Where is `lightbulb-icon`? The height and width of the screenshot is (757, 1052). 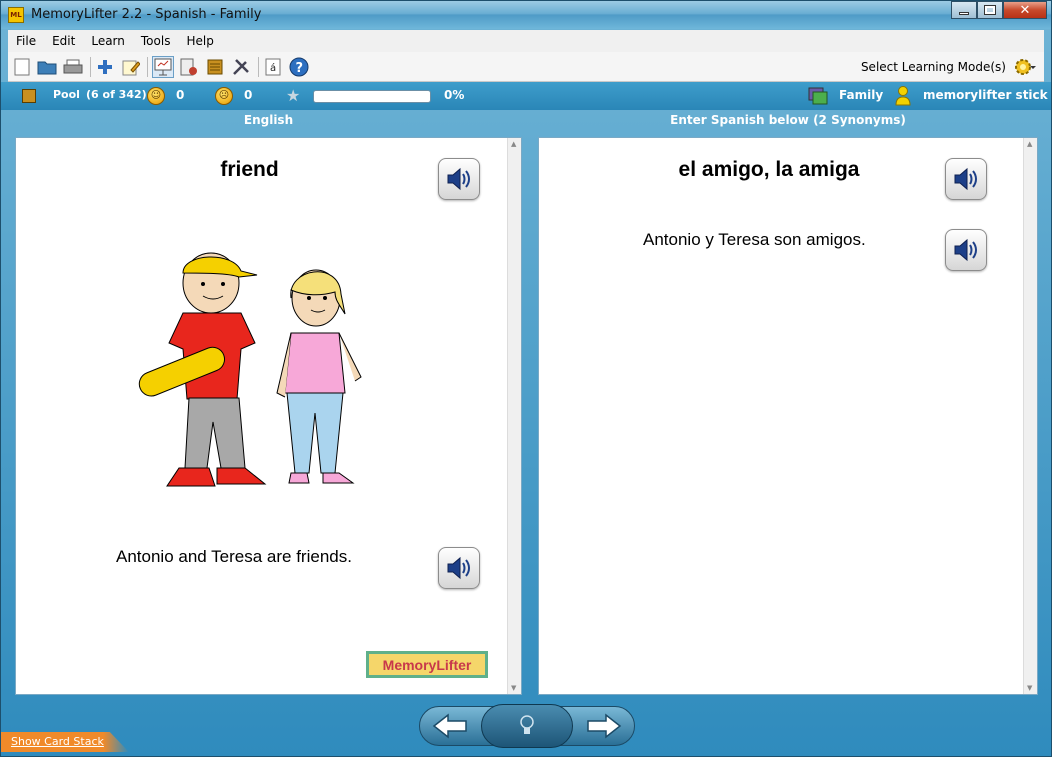 lightbulb-icon is located at coordinates (527, 724).